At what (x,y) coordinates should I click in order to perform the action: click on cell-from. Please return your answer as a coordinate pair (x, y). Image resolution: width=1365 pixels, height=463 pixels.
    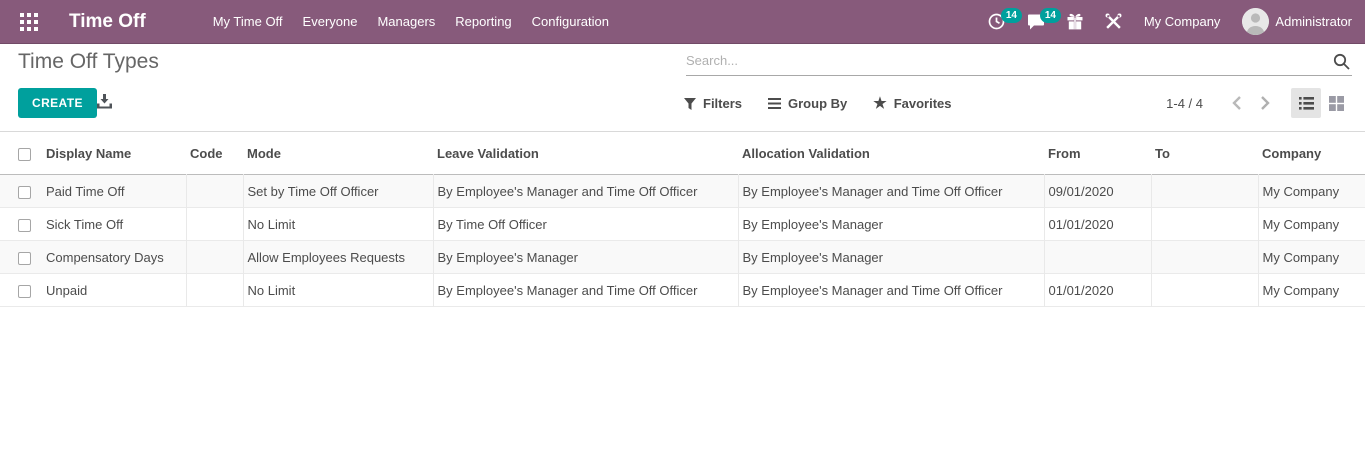
    Looking at the image, I should click on (1097, 257).